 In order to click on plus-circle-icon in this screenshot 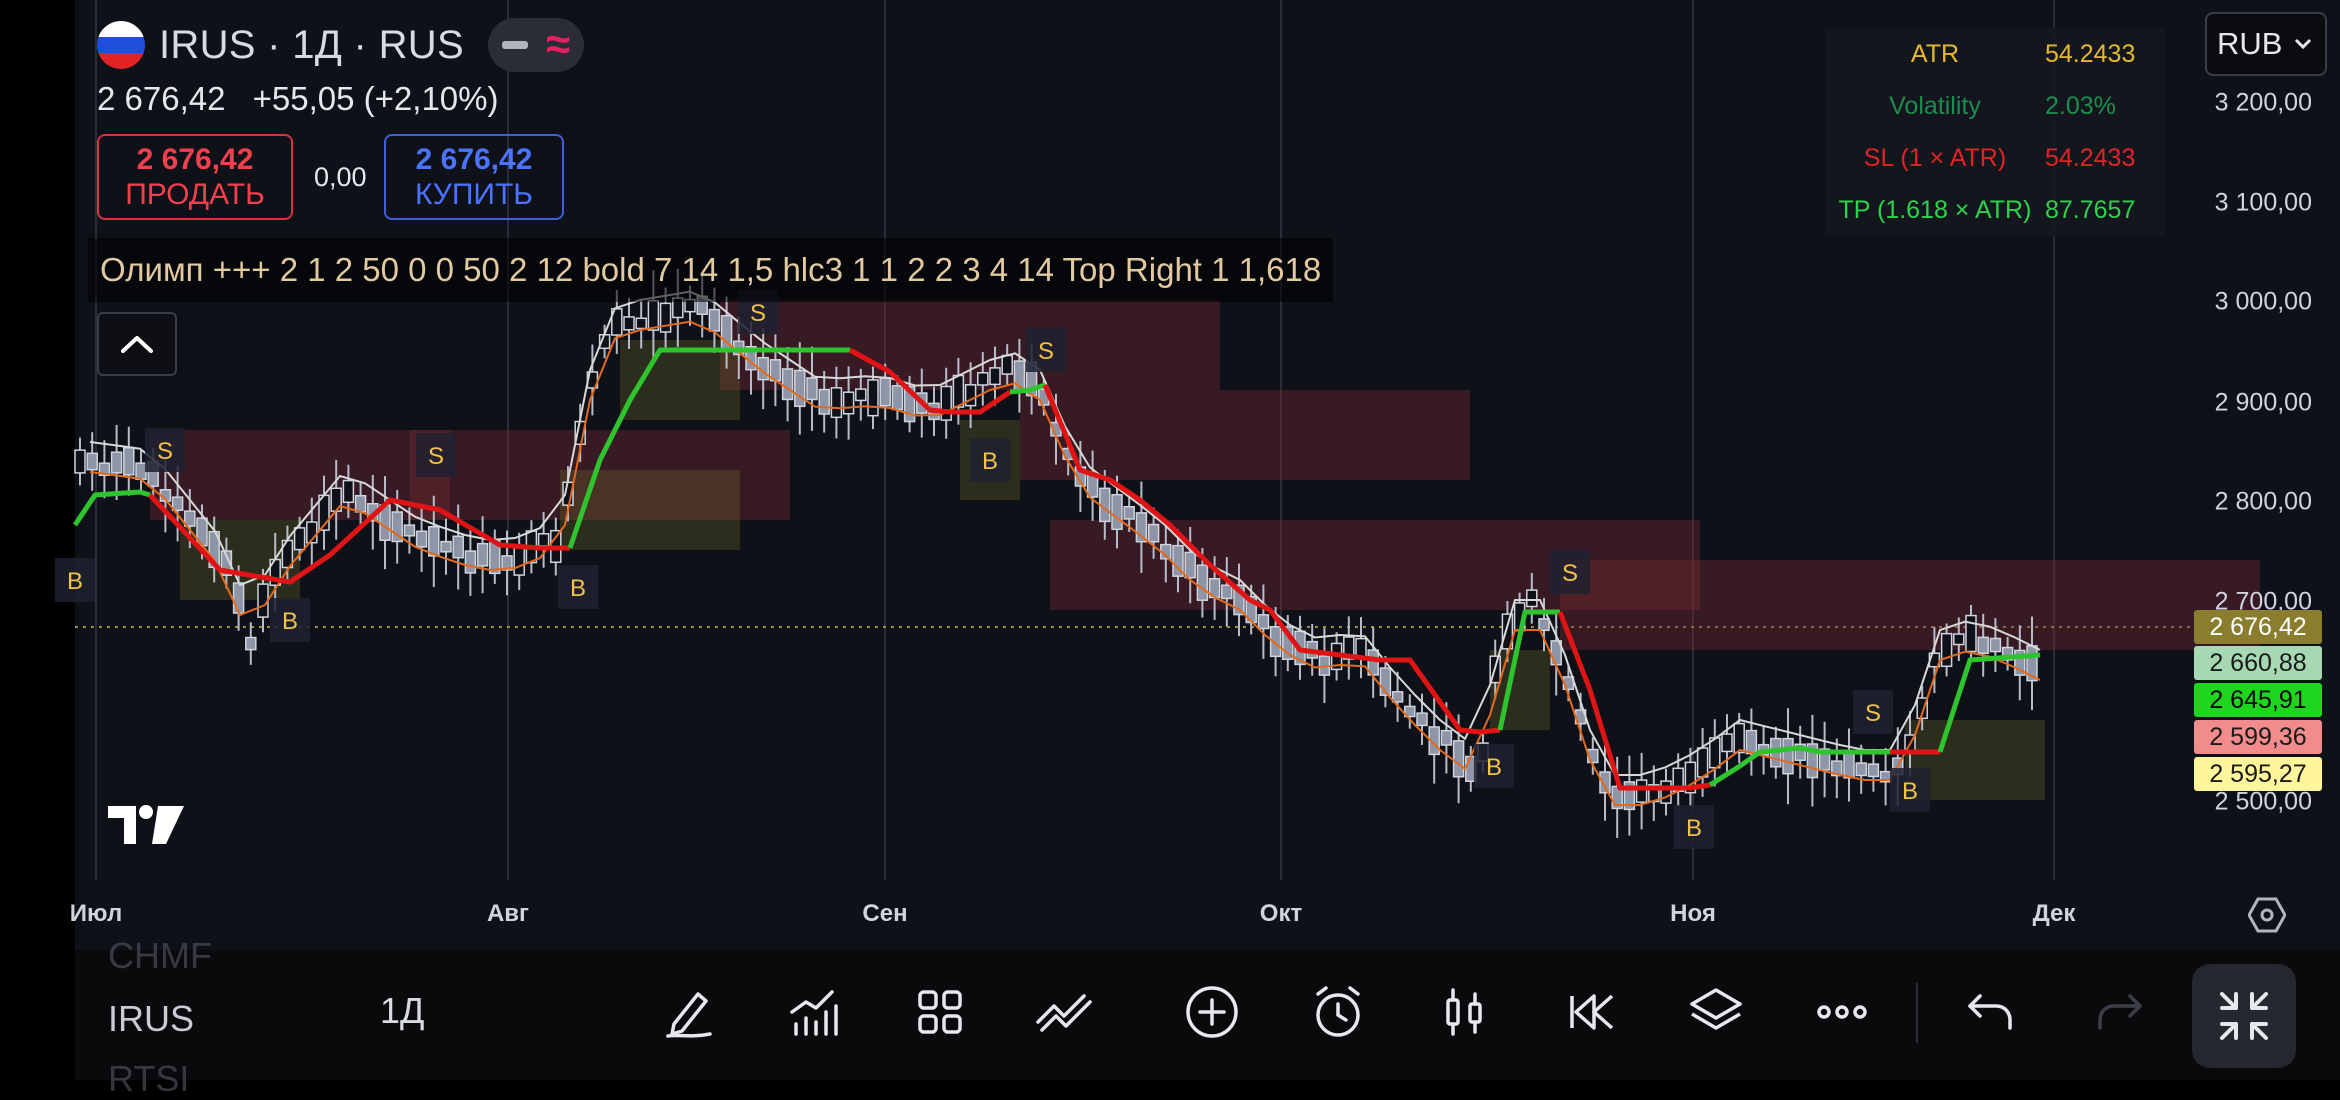, I will do `click(1212, 1012)`.